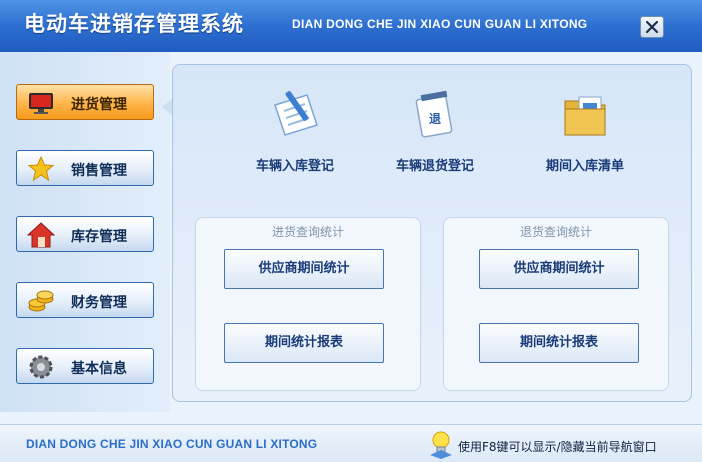 Image resolution: width=702 pixels, height=462 pixels. Describe the element at coordinates (41, 301) in the screenshot. I see `coins-icon` at that location.